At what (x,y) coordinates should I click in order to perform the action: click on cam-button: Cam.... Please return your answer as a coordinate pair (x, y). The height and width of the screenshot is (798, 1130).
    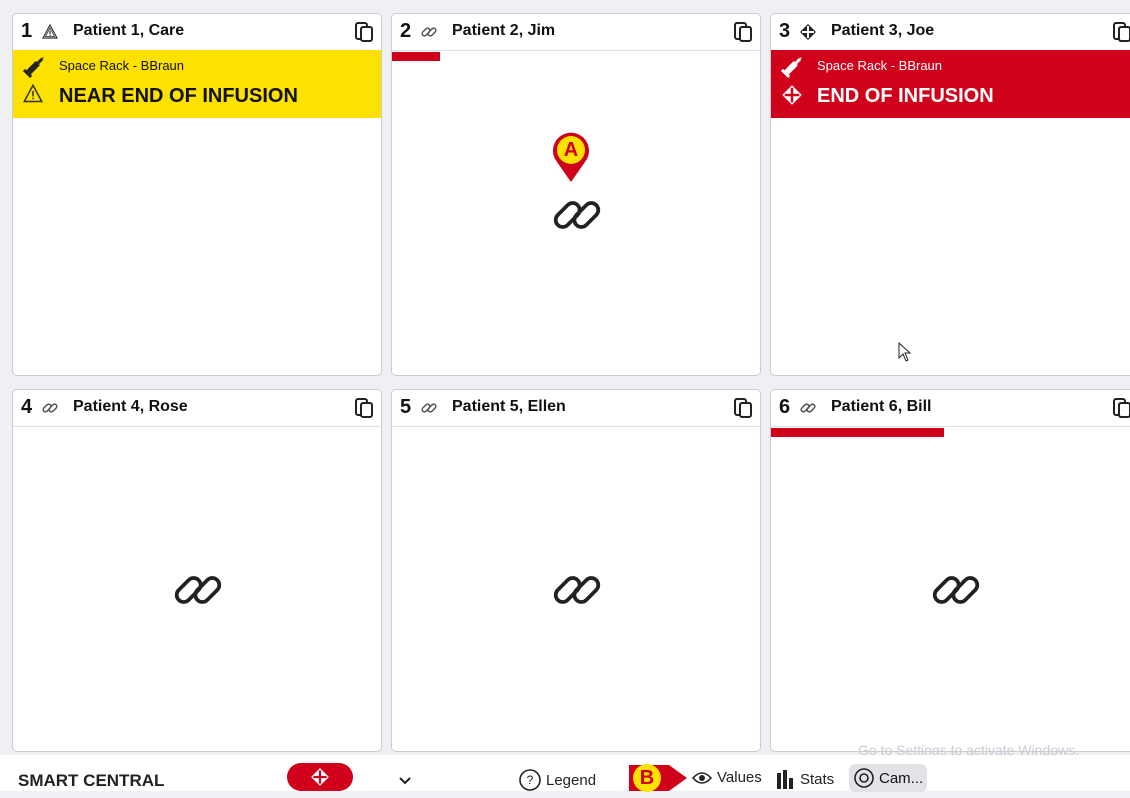
    Looking at the image, I should click on (888, 778).